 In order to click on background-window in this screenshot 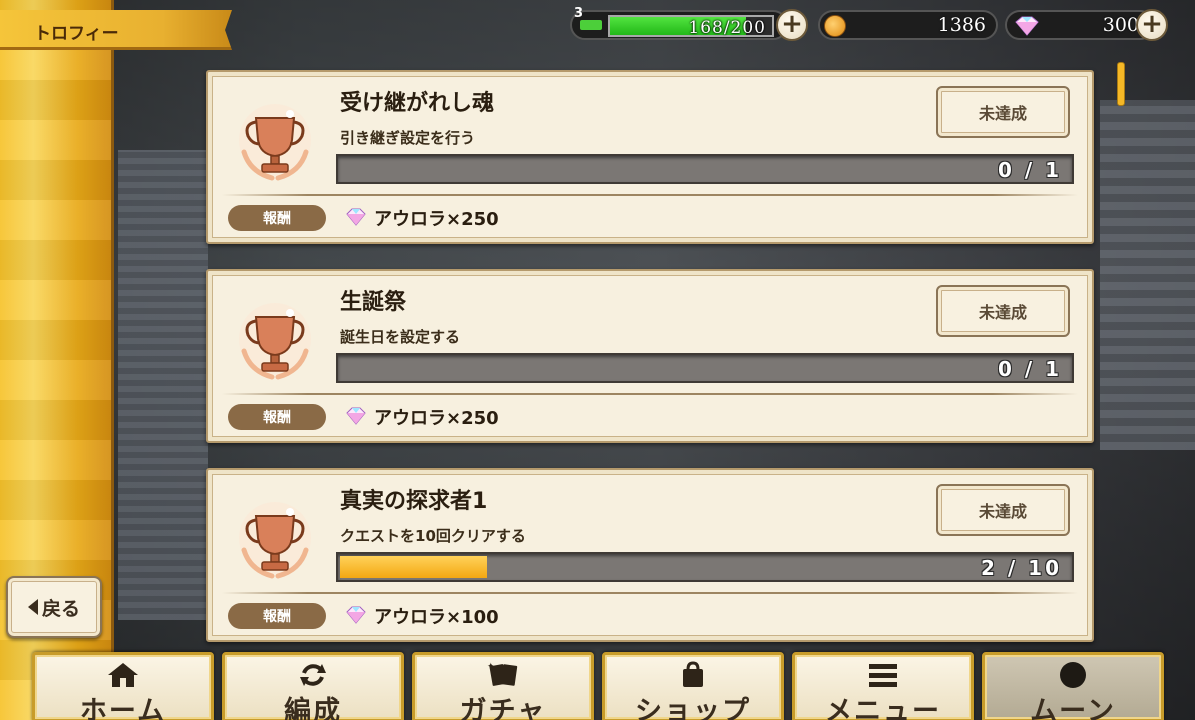, I will do `click(163, 385)`.